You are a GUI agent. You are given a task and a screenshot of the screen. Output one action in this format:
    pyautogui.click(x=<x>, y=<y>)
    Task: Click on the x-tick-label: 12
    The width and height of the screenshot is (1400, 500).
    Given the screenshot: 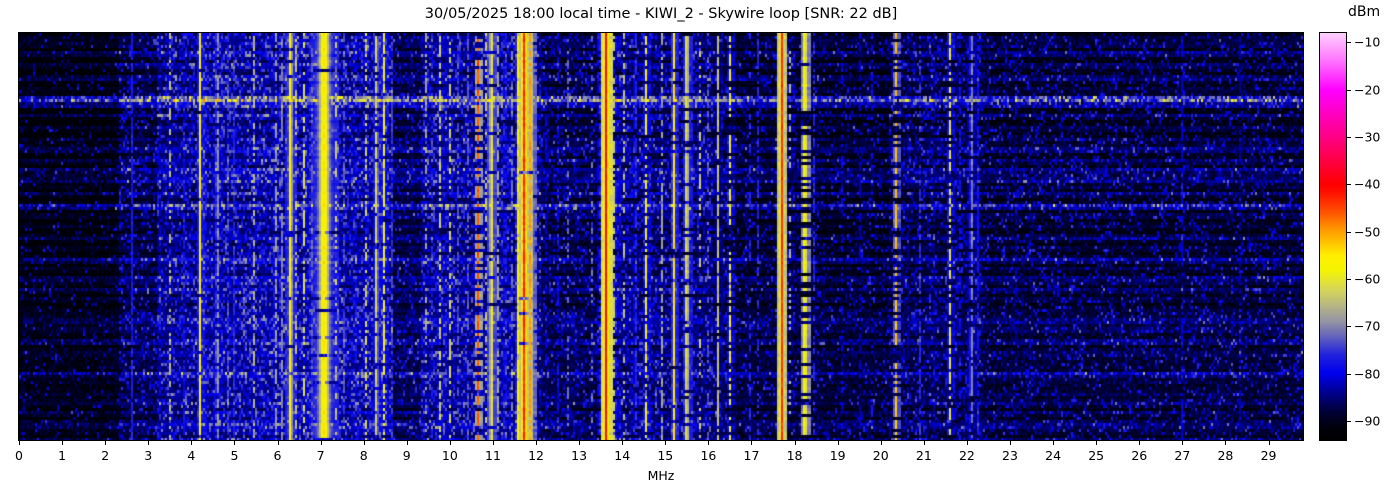 What is the action you would take?
    pyautogui.click(x=536, y=455)
    